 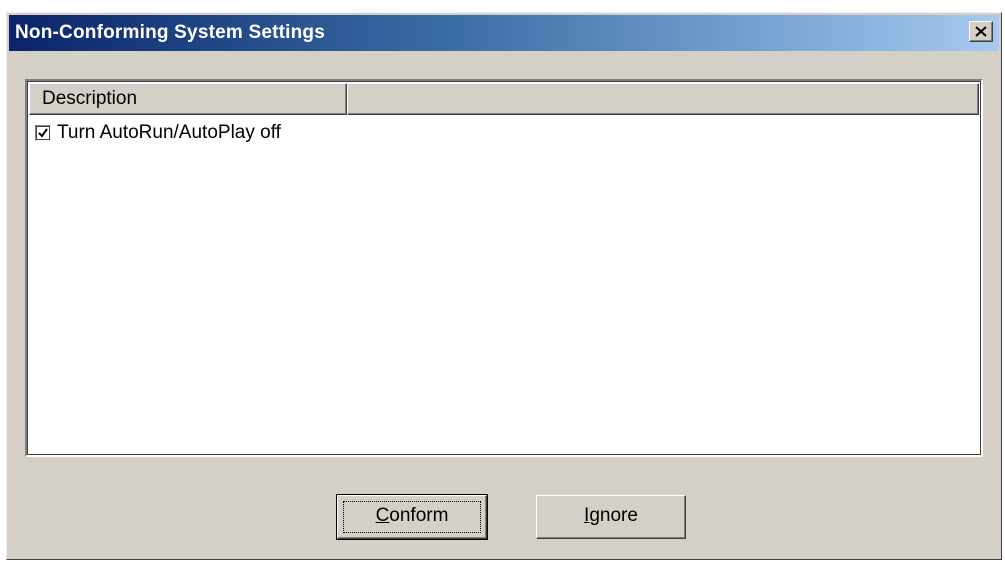 I want to click on close-button, so click(x=981, y=31).